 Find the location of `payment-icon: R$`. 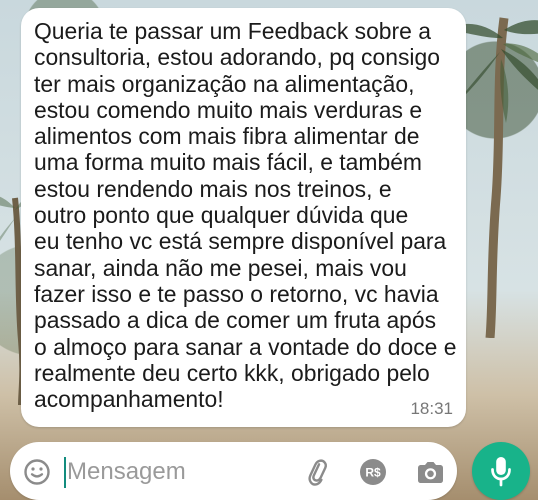

payment-icon: R$ is located at coordinates (373, 472).